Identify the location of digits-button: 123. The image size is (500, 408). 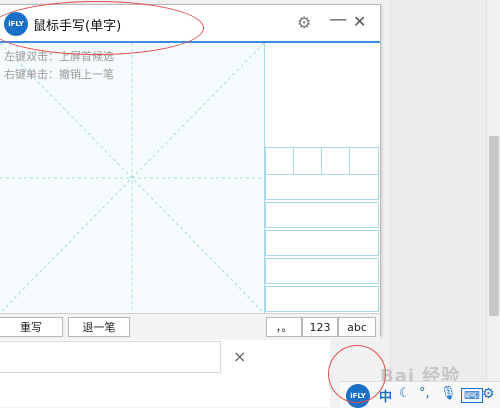
(320, 327).